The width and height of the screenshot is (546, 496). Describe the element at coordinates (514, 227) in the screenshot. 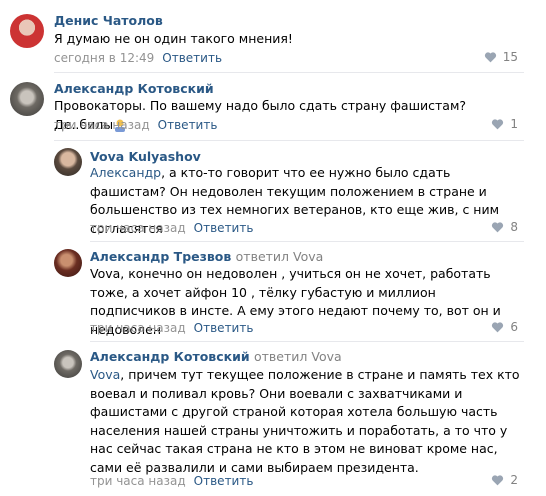

I see `like-count: 8` at that location.